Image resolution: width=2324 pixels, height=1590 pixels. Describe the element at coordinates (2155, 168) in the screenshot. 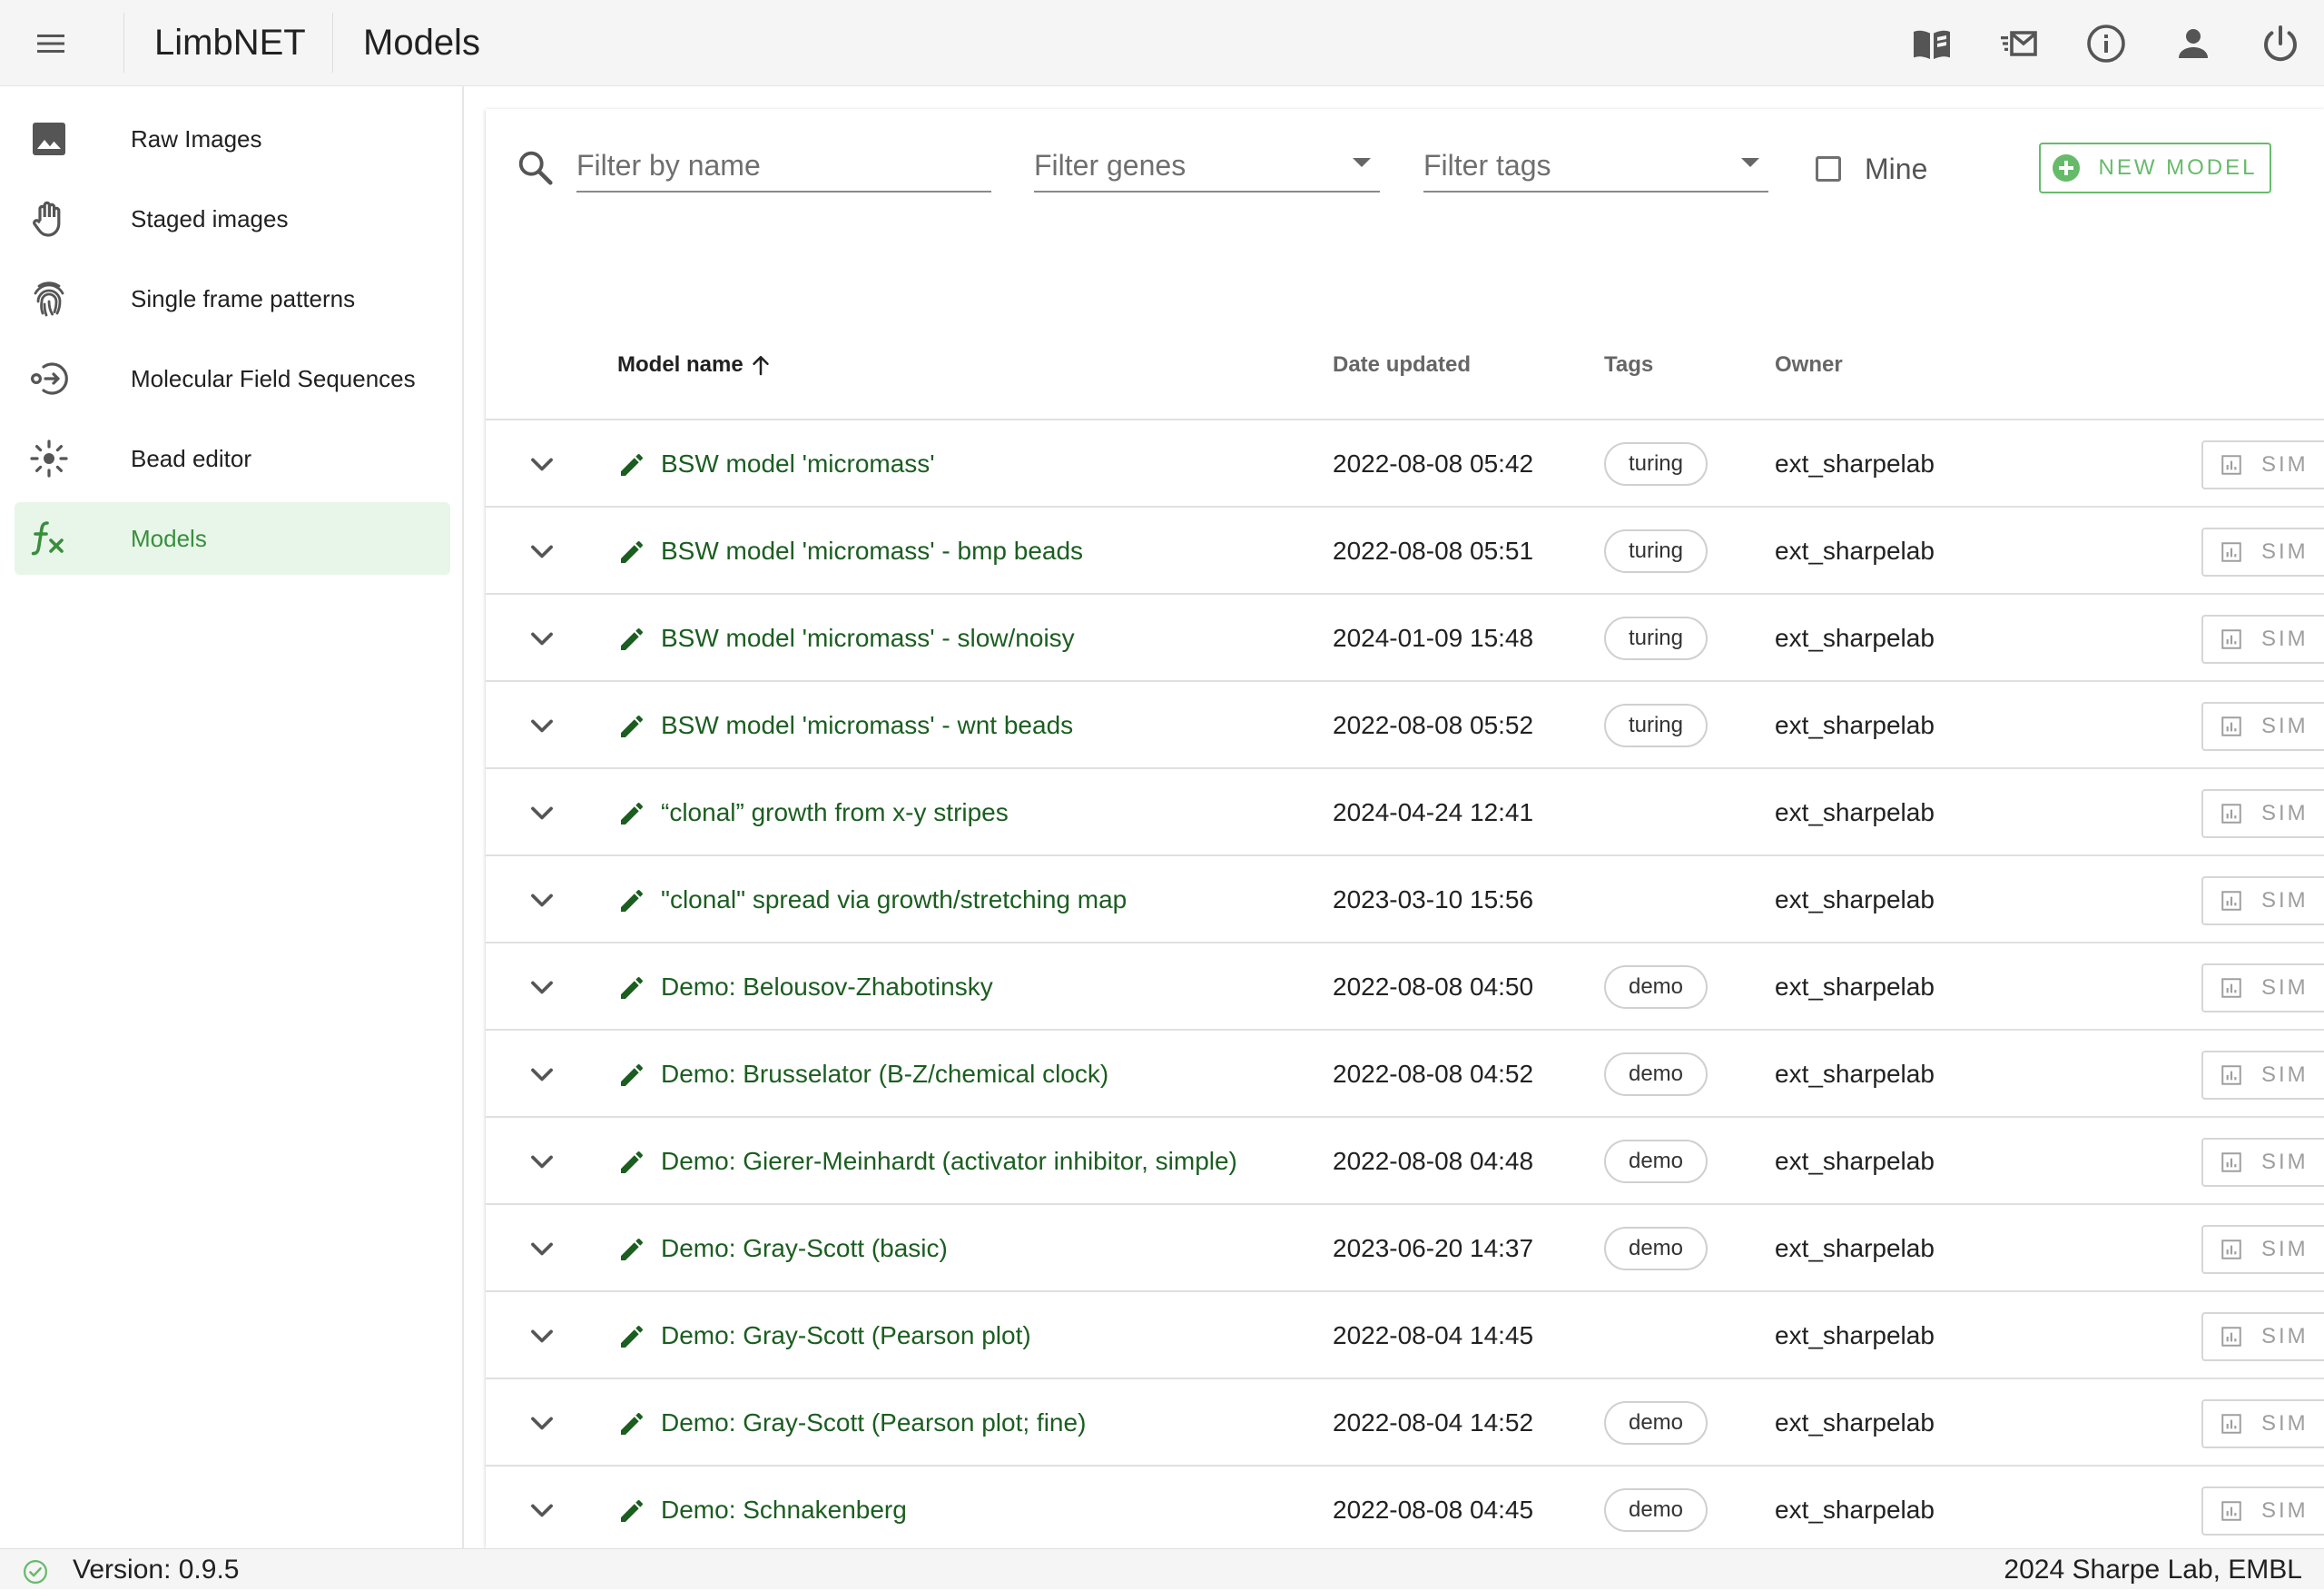

I see `new-model-button: NEW MODEL` at that location.